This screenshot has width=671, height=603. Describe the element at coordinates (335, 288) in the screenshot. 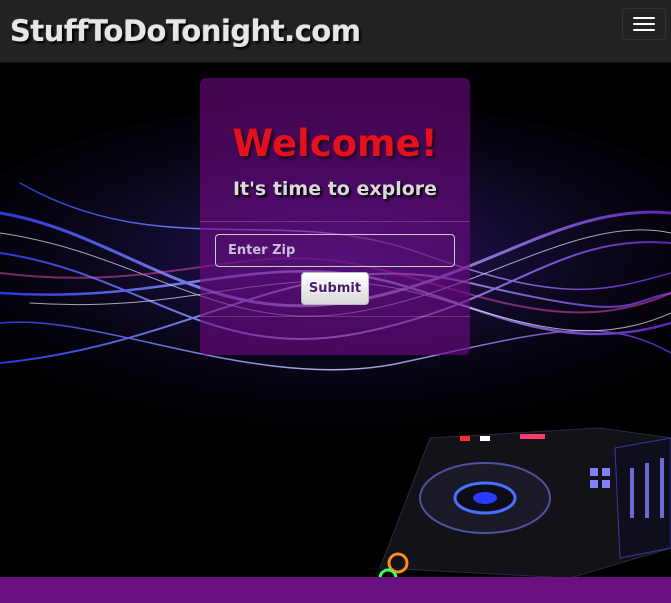

I see `submit-button: Submit` at that location.